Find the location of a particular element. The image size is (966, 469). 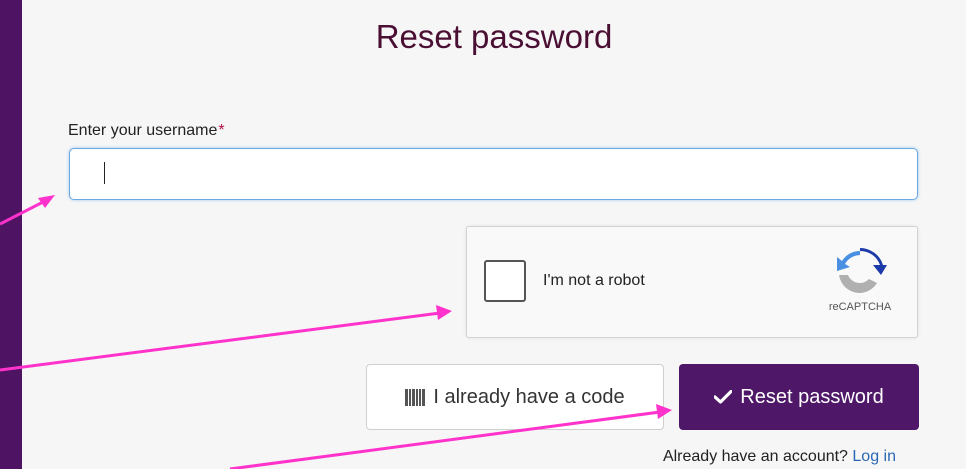

reset-password-button: Reset password is located at coordinates (799, 397).